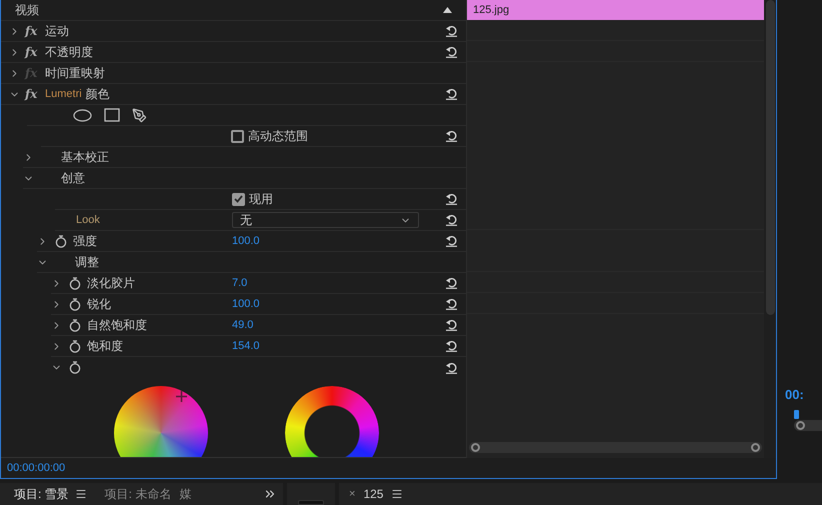  Describe the element at coordinates (139, 115) in the screenshot. I see `pen-icon` at that location.